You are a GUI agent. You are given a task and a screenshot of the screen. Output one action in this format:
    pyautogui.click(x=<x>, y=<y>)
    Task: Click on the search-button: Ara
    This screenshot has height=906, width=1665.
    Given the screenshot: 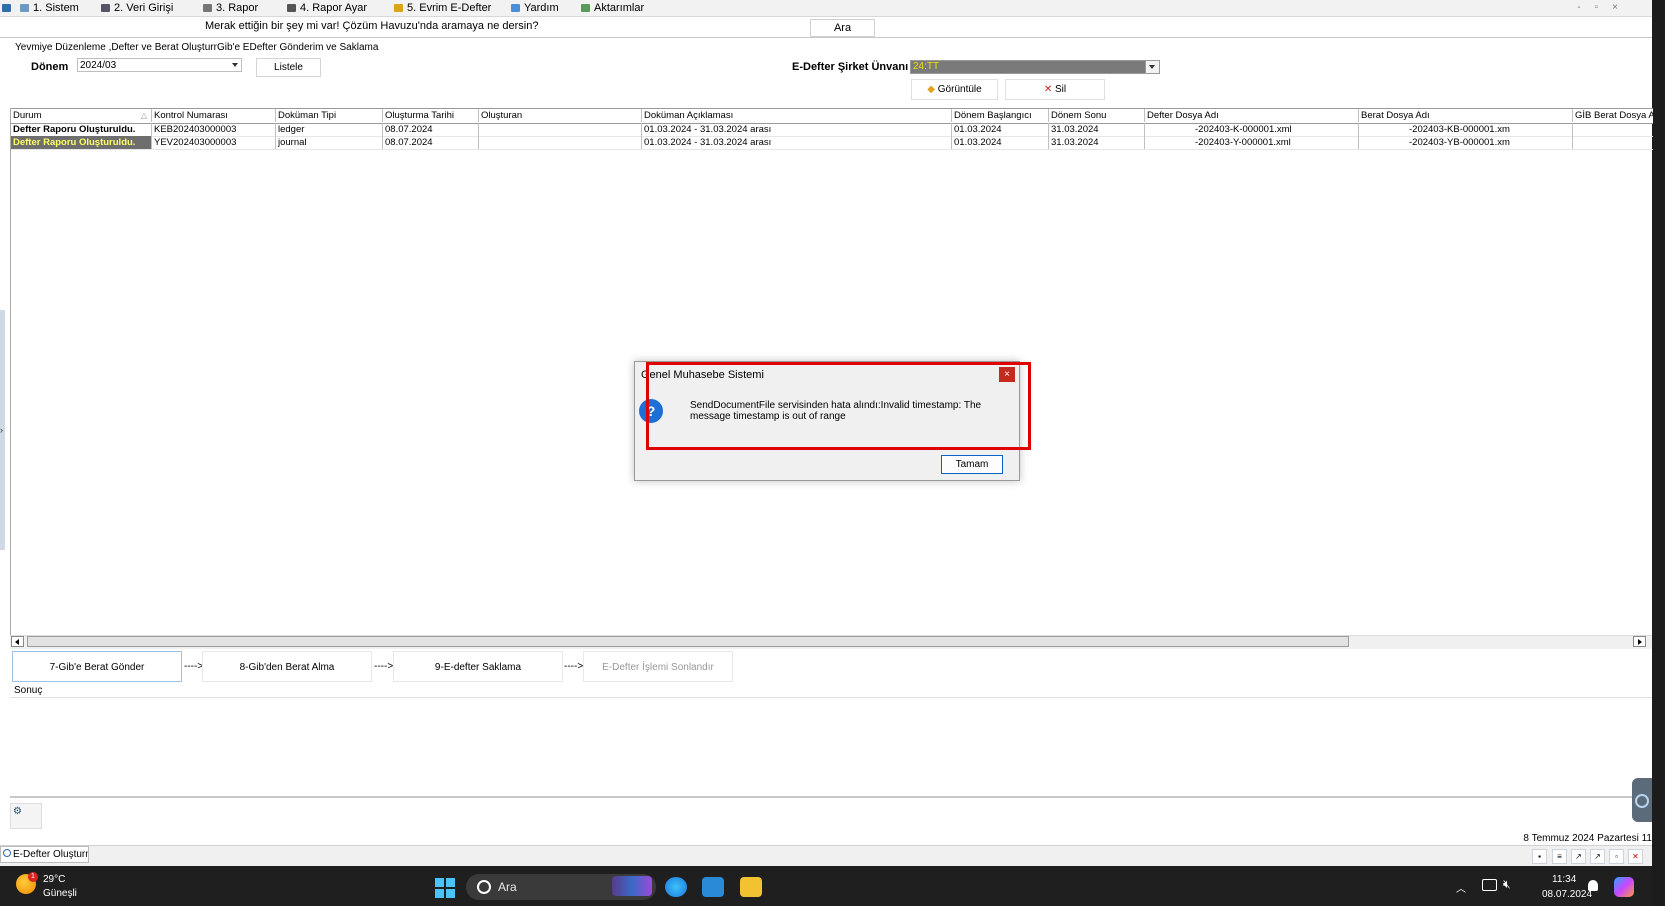 What is the action you would take?
    pyautogui.click(x=842, y=28)
    